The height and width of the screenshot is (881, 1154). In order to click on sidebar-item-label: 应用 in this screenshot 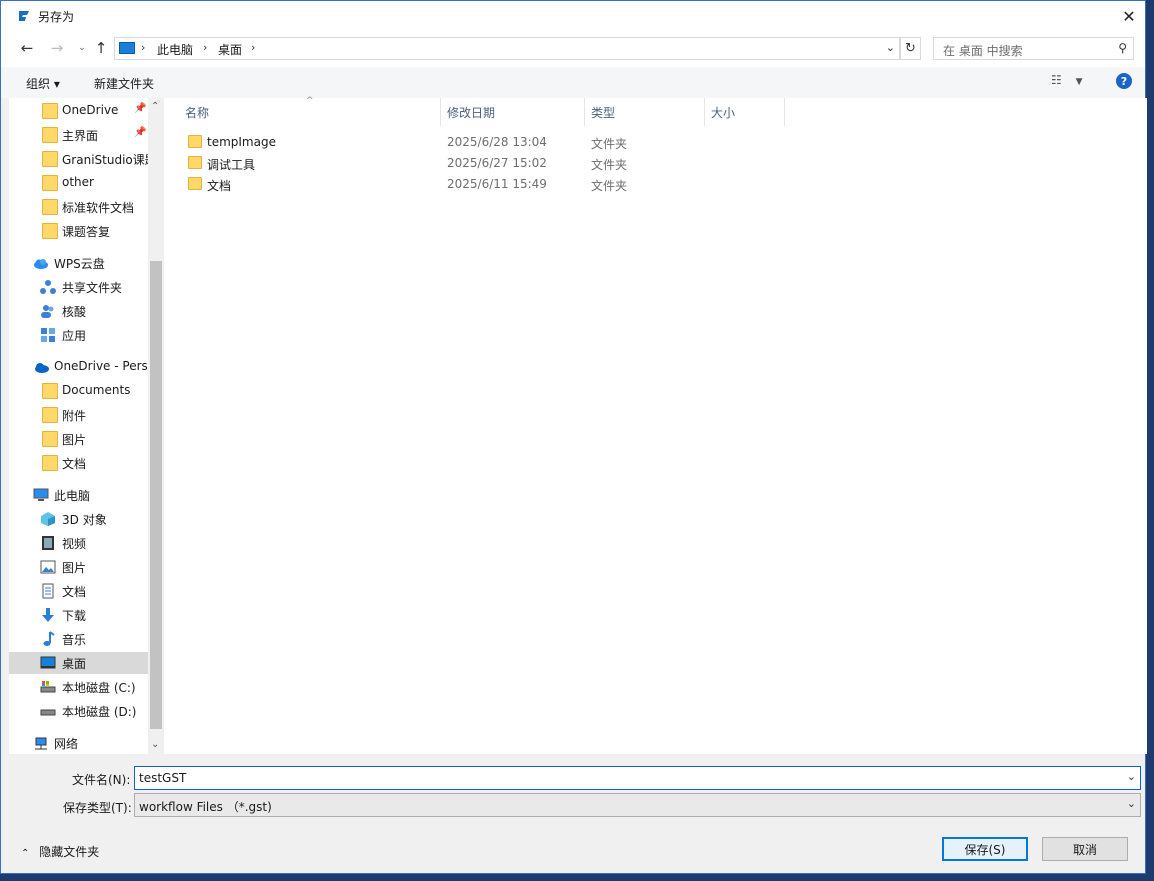, I will do `click(74, 336)`.